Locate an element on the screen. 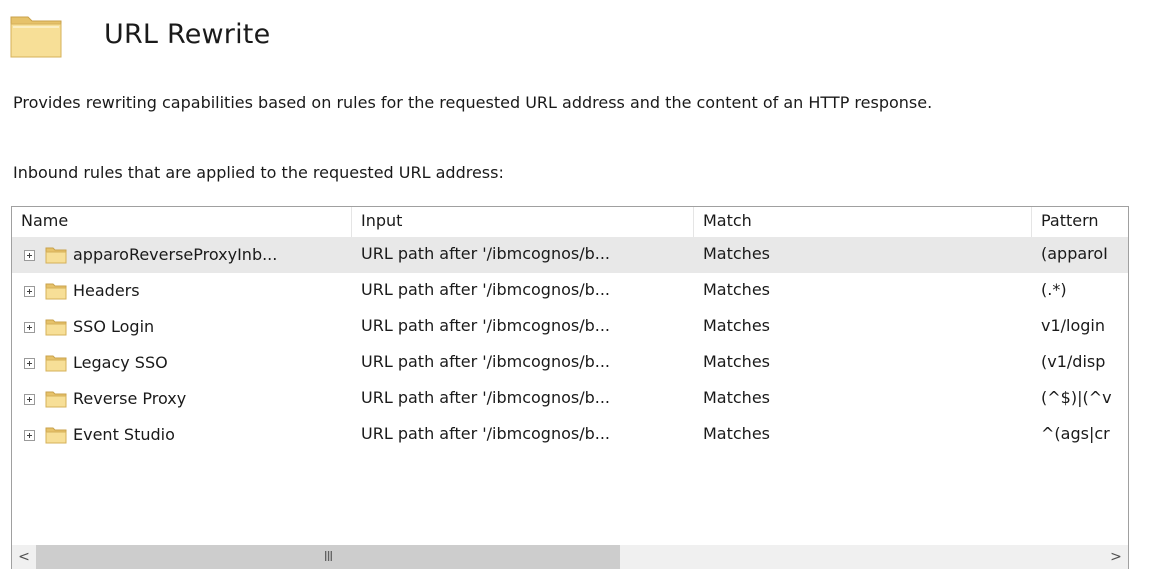 Image resolution: width=1150 pixels, height=569 pixels. column-header-input: Input is located at coordinates (523, 222).